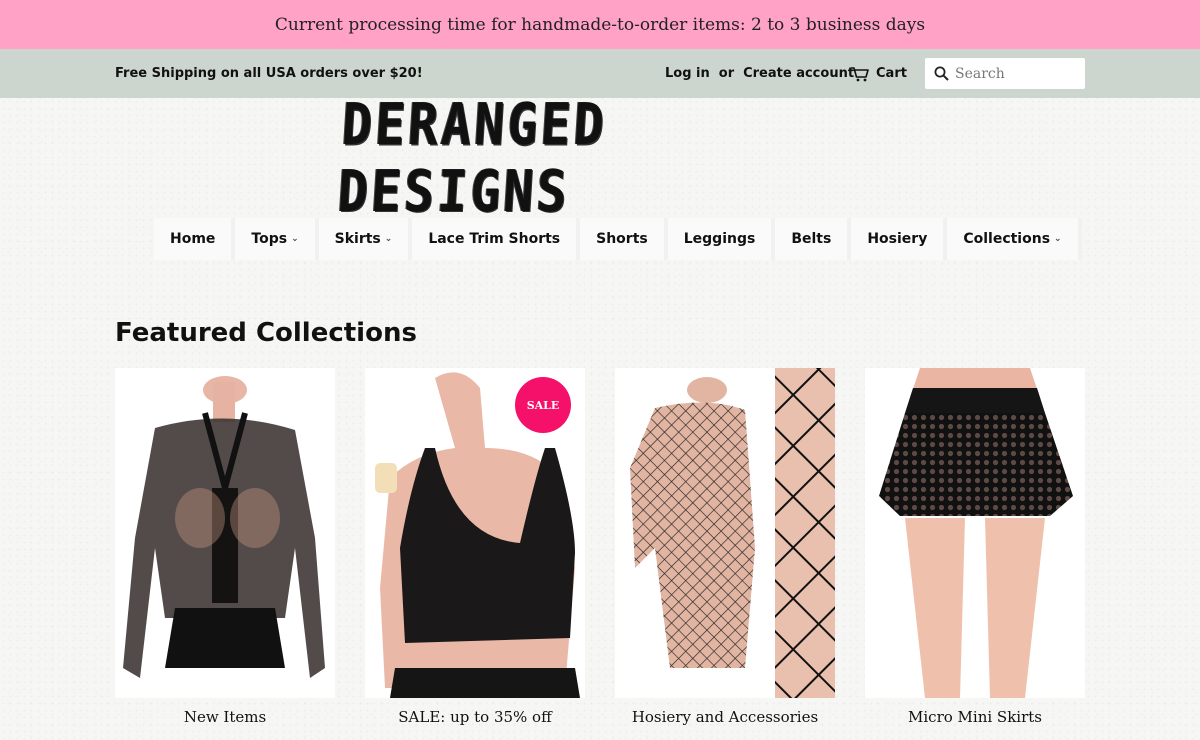  I want to click on nav-leggings-label: Leggings, so click(719, 239).